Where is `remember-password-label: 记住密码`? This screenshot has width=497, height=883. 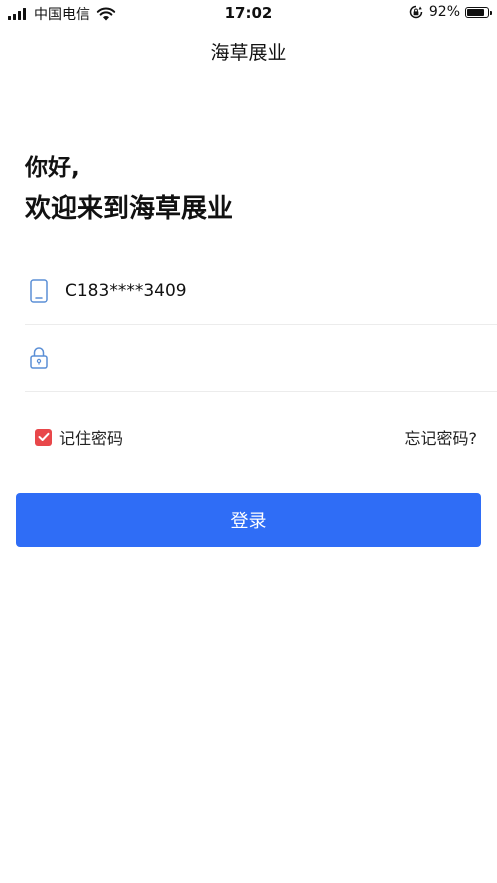
remember-password-label: 记住密码 is located at coordinates (91, 438).